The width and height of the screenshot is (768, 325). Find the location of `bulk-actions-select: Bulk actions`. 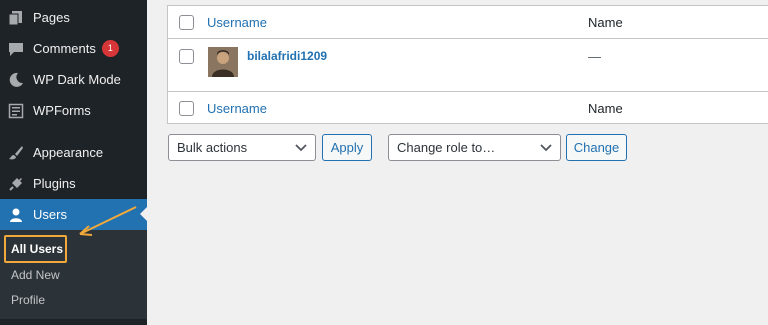

bulk-actions-select: Bulk actions is located at coordinates (242, 147).